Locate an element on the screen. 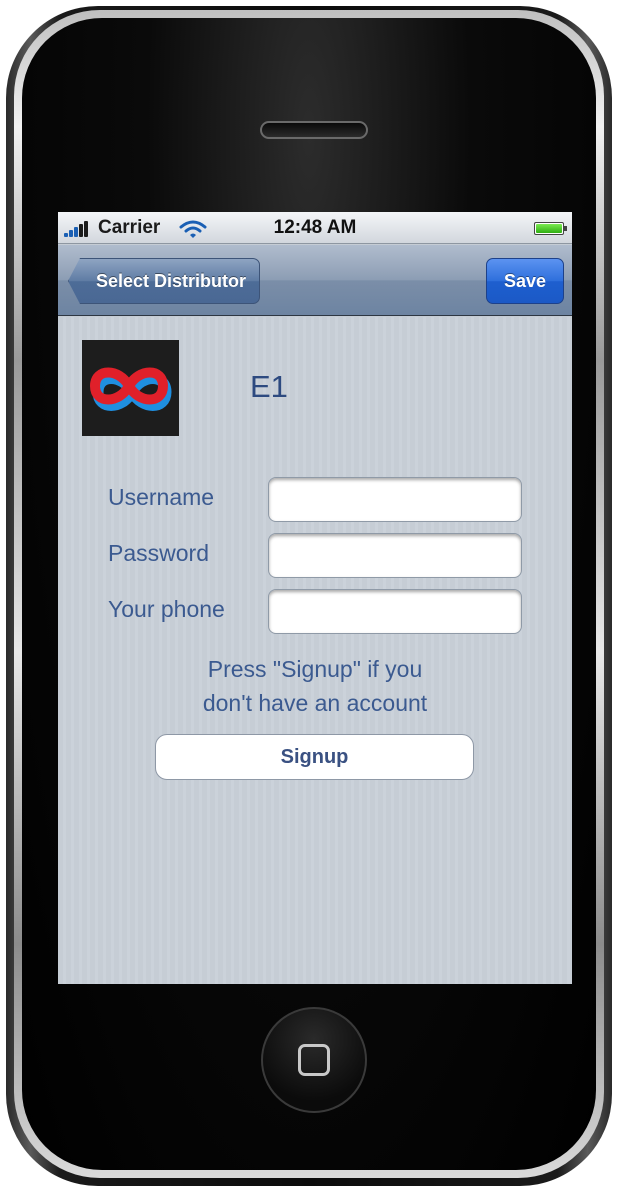  password-field is located at coordinates (395, 555).